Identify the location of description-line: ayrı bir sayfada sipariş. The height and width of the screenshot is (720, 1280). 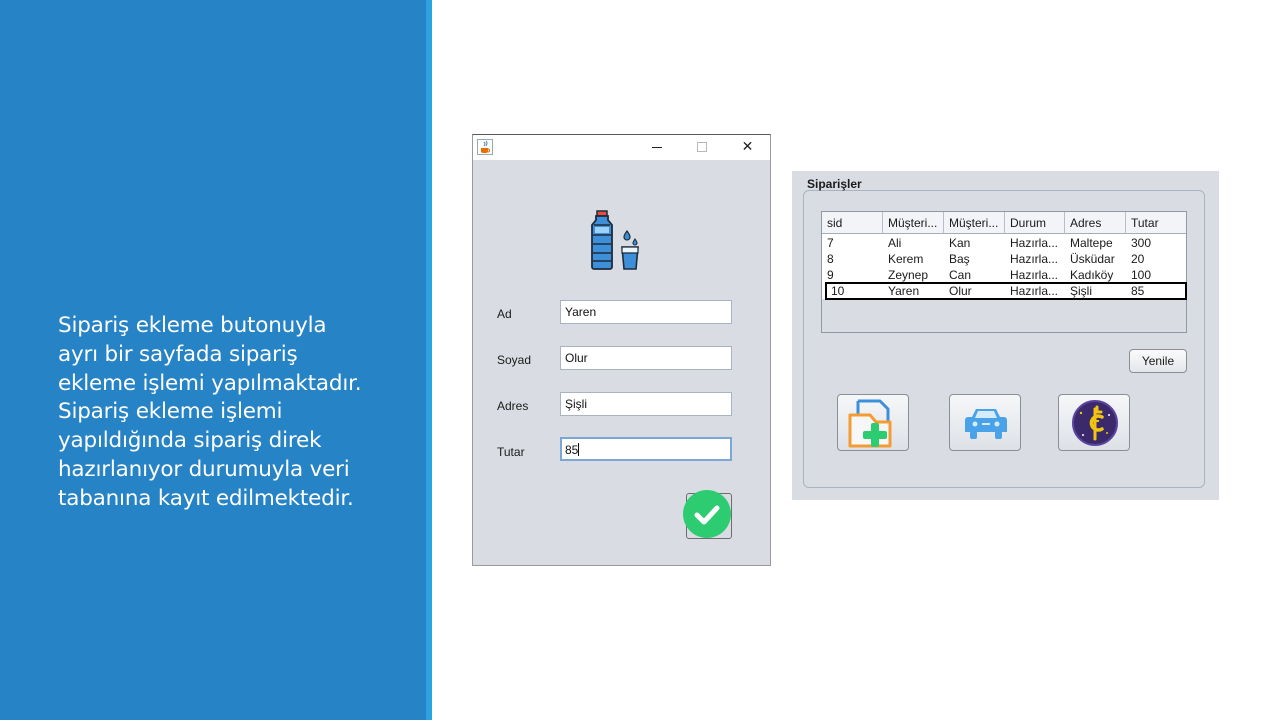
(178, 354).